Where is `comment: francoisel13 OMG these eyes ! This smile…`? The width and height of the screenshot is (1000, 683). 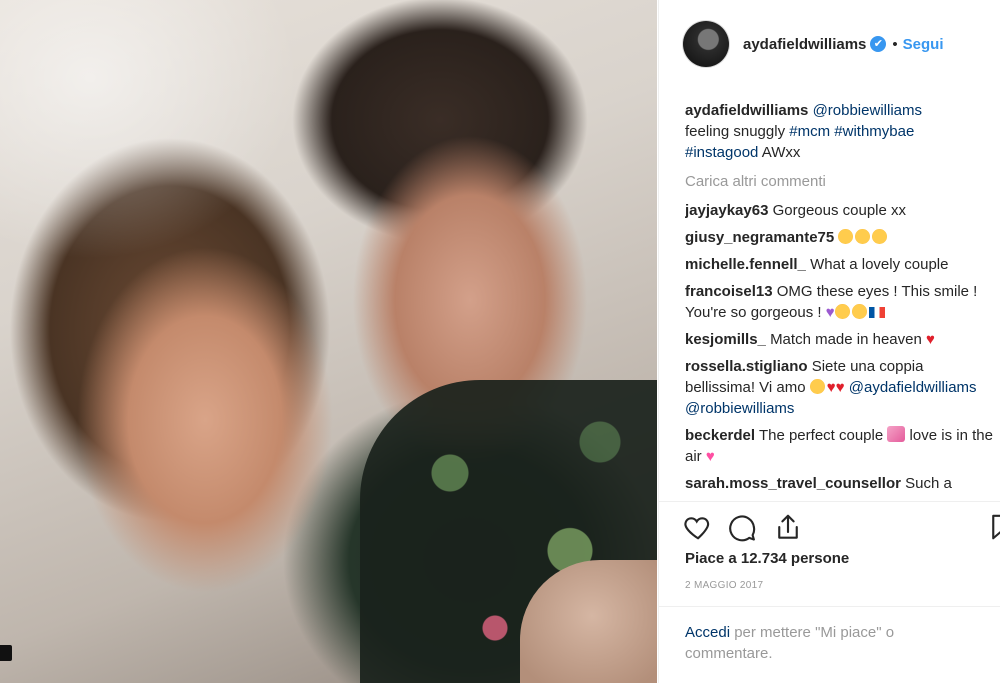
comment: francoisel13 OMG these eyes ! This smile… is located at coordinates (839, 302).